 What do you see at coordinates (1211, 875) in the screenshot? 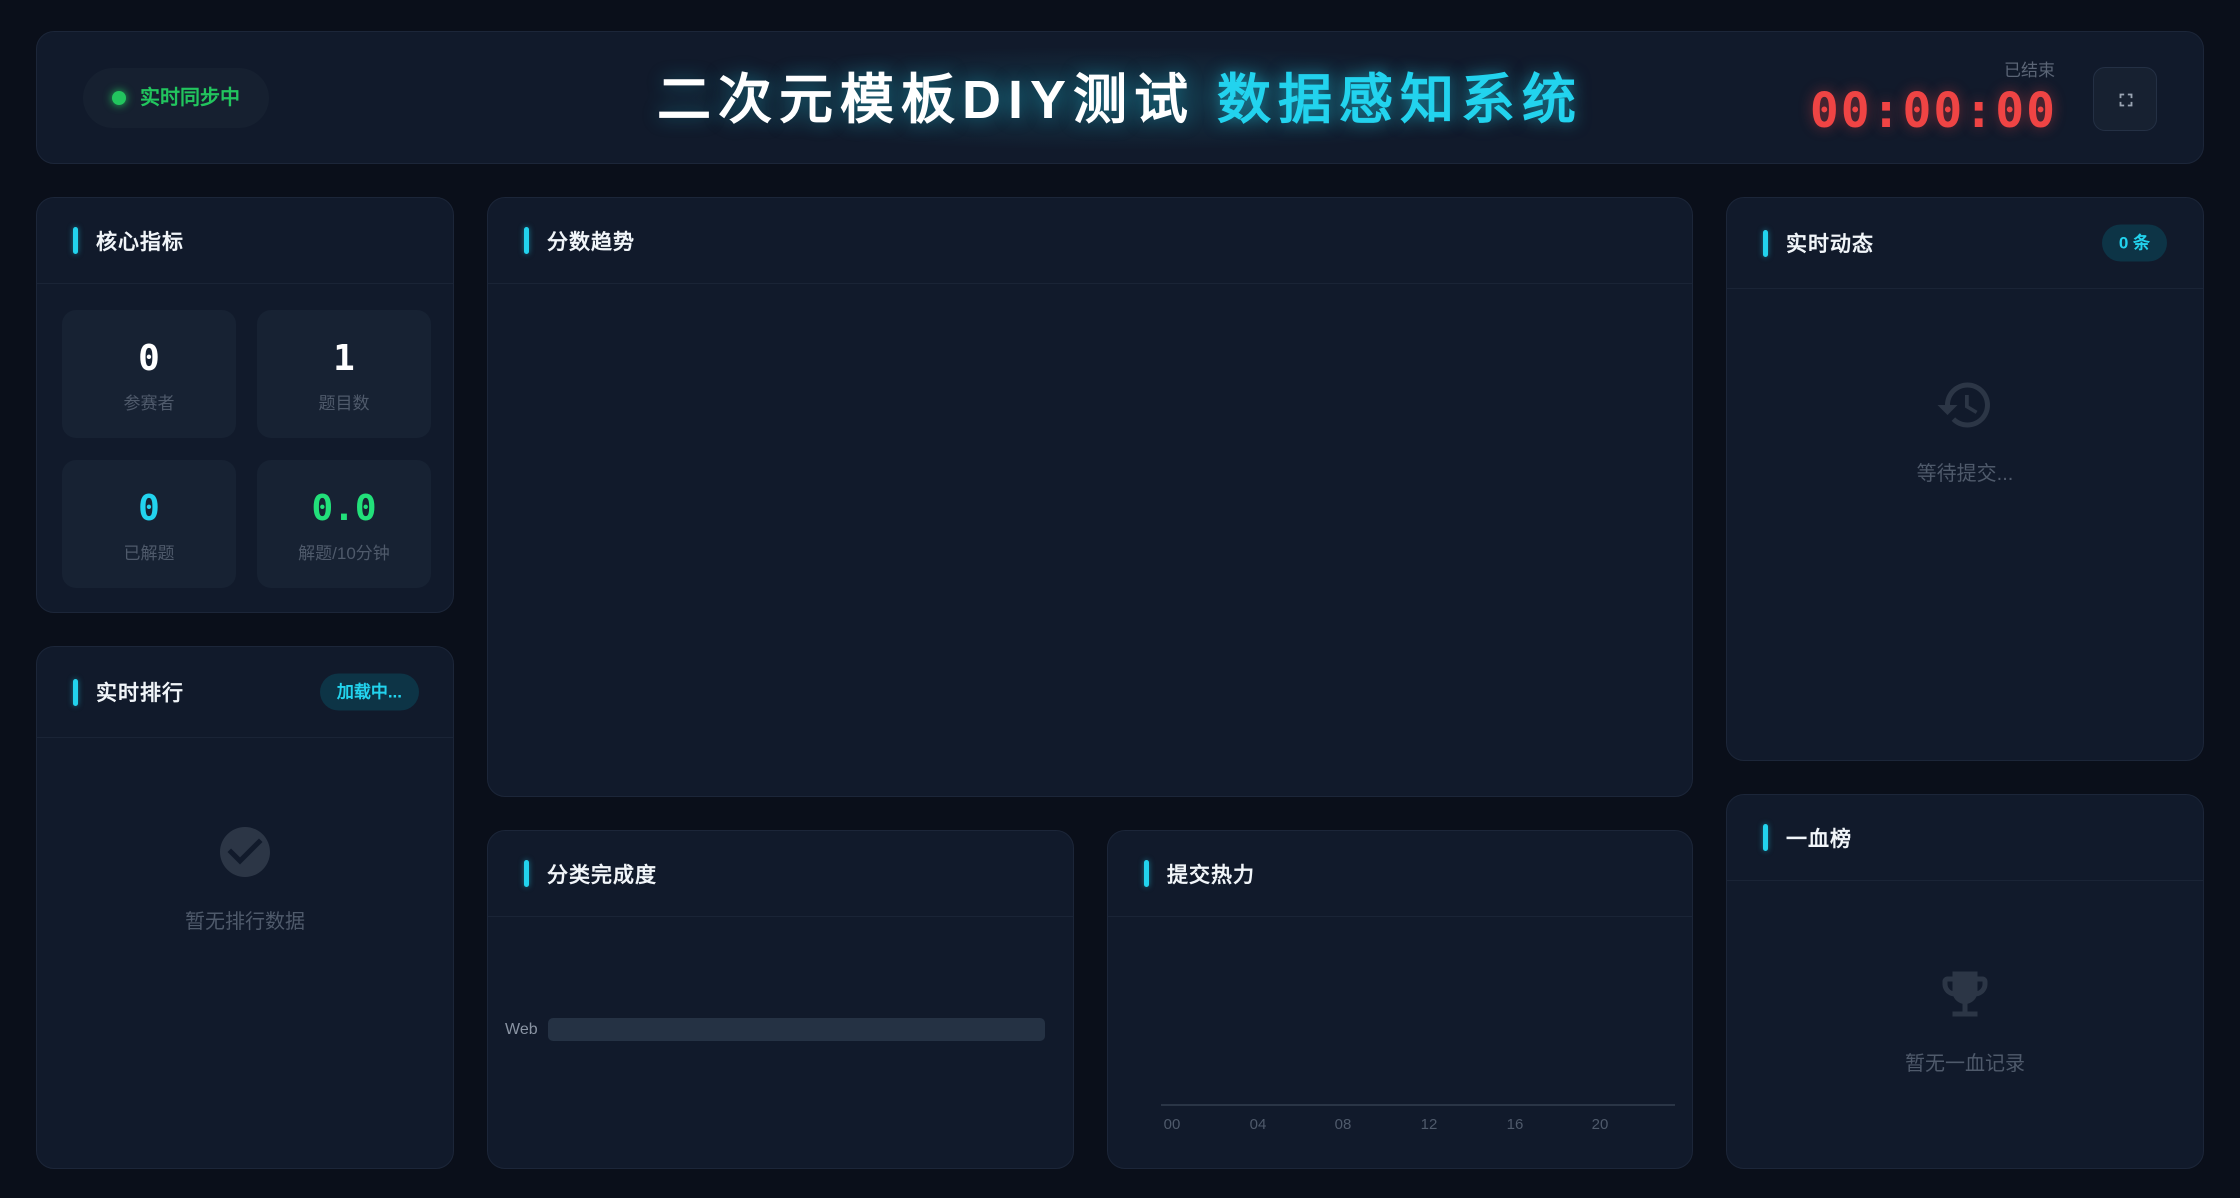
I see `panel-title: 提交热力` at bounding box center [1211, 875].